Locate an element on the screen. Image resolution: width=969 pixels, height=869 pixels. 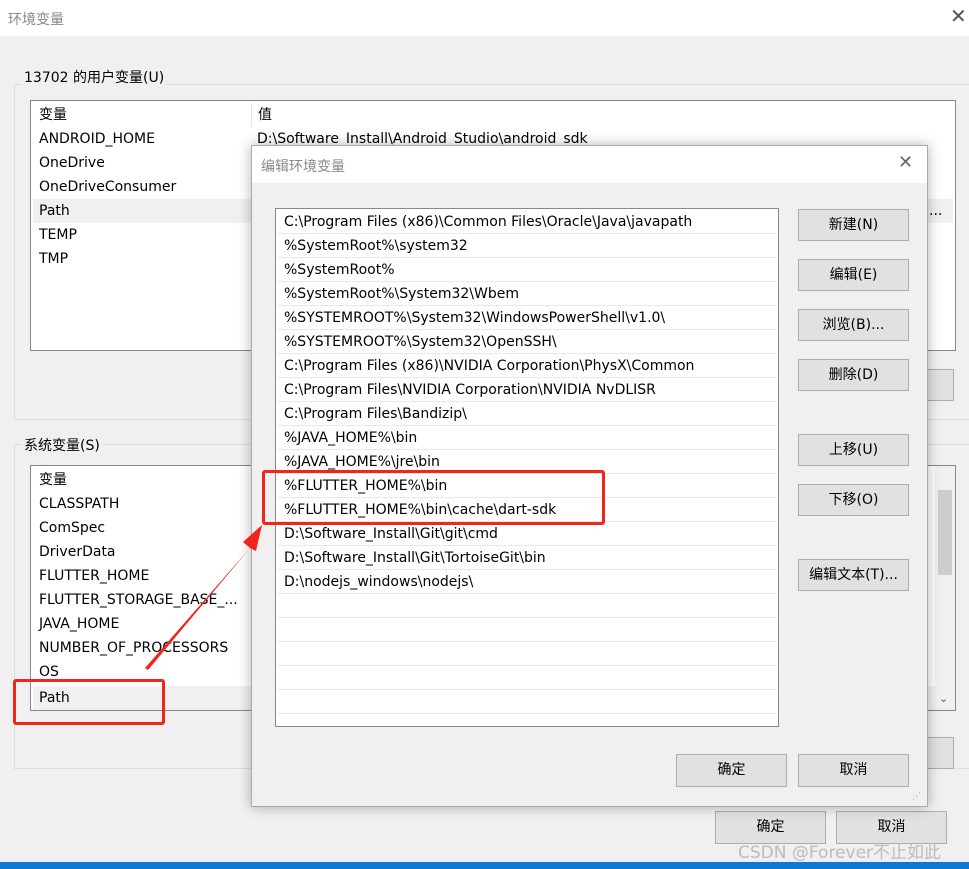
new-button: 新建(N) is located at coordinates (853, 225).